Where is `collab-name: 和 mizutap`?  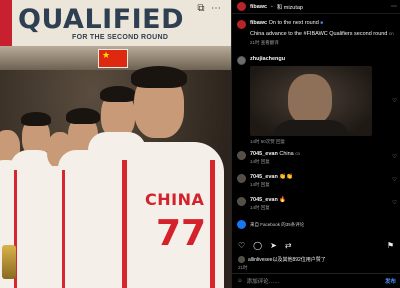 collab-name: 和 mizutap is located at coordinates (290, 7).